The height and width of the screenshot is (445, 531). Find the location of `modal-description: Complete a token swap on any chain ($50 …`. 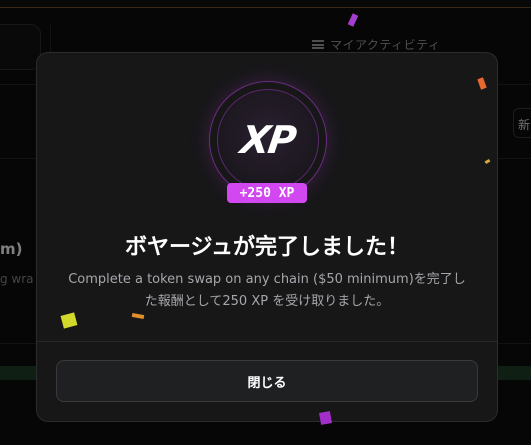

modal-description: Complete a token swap on any chain ($50 … is located at coordinates (267, 290).